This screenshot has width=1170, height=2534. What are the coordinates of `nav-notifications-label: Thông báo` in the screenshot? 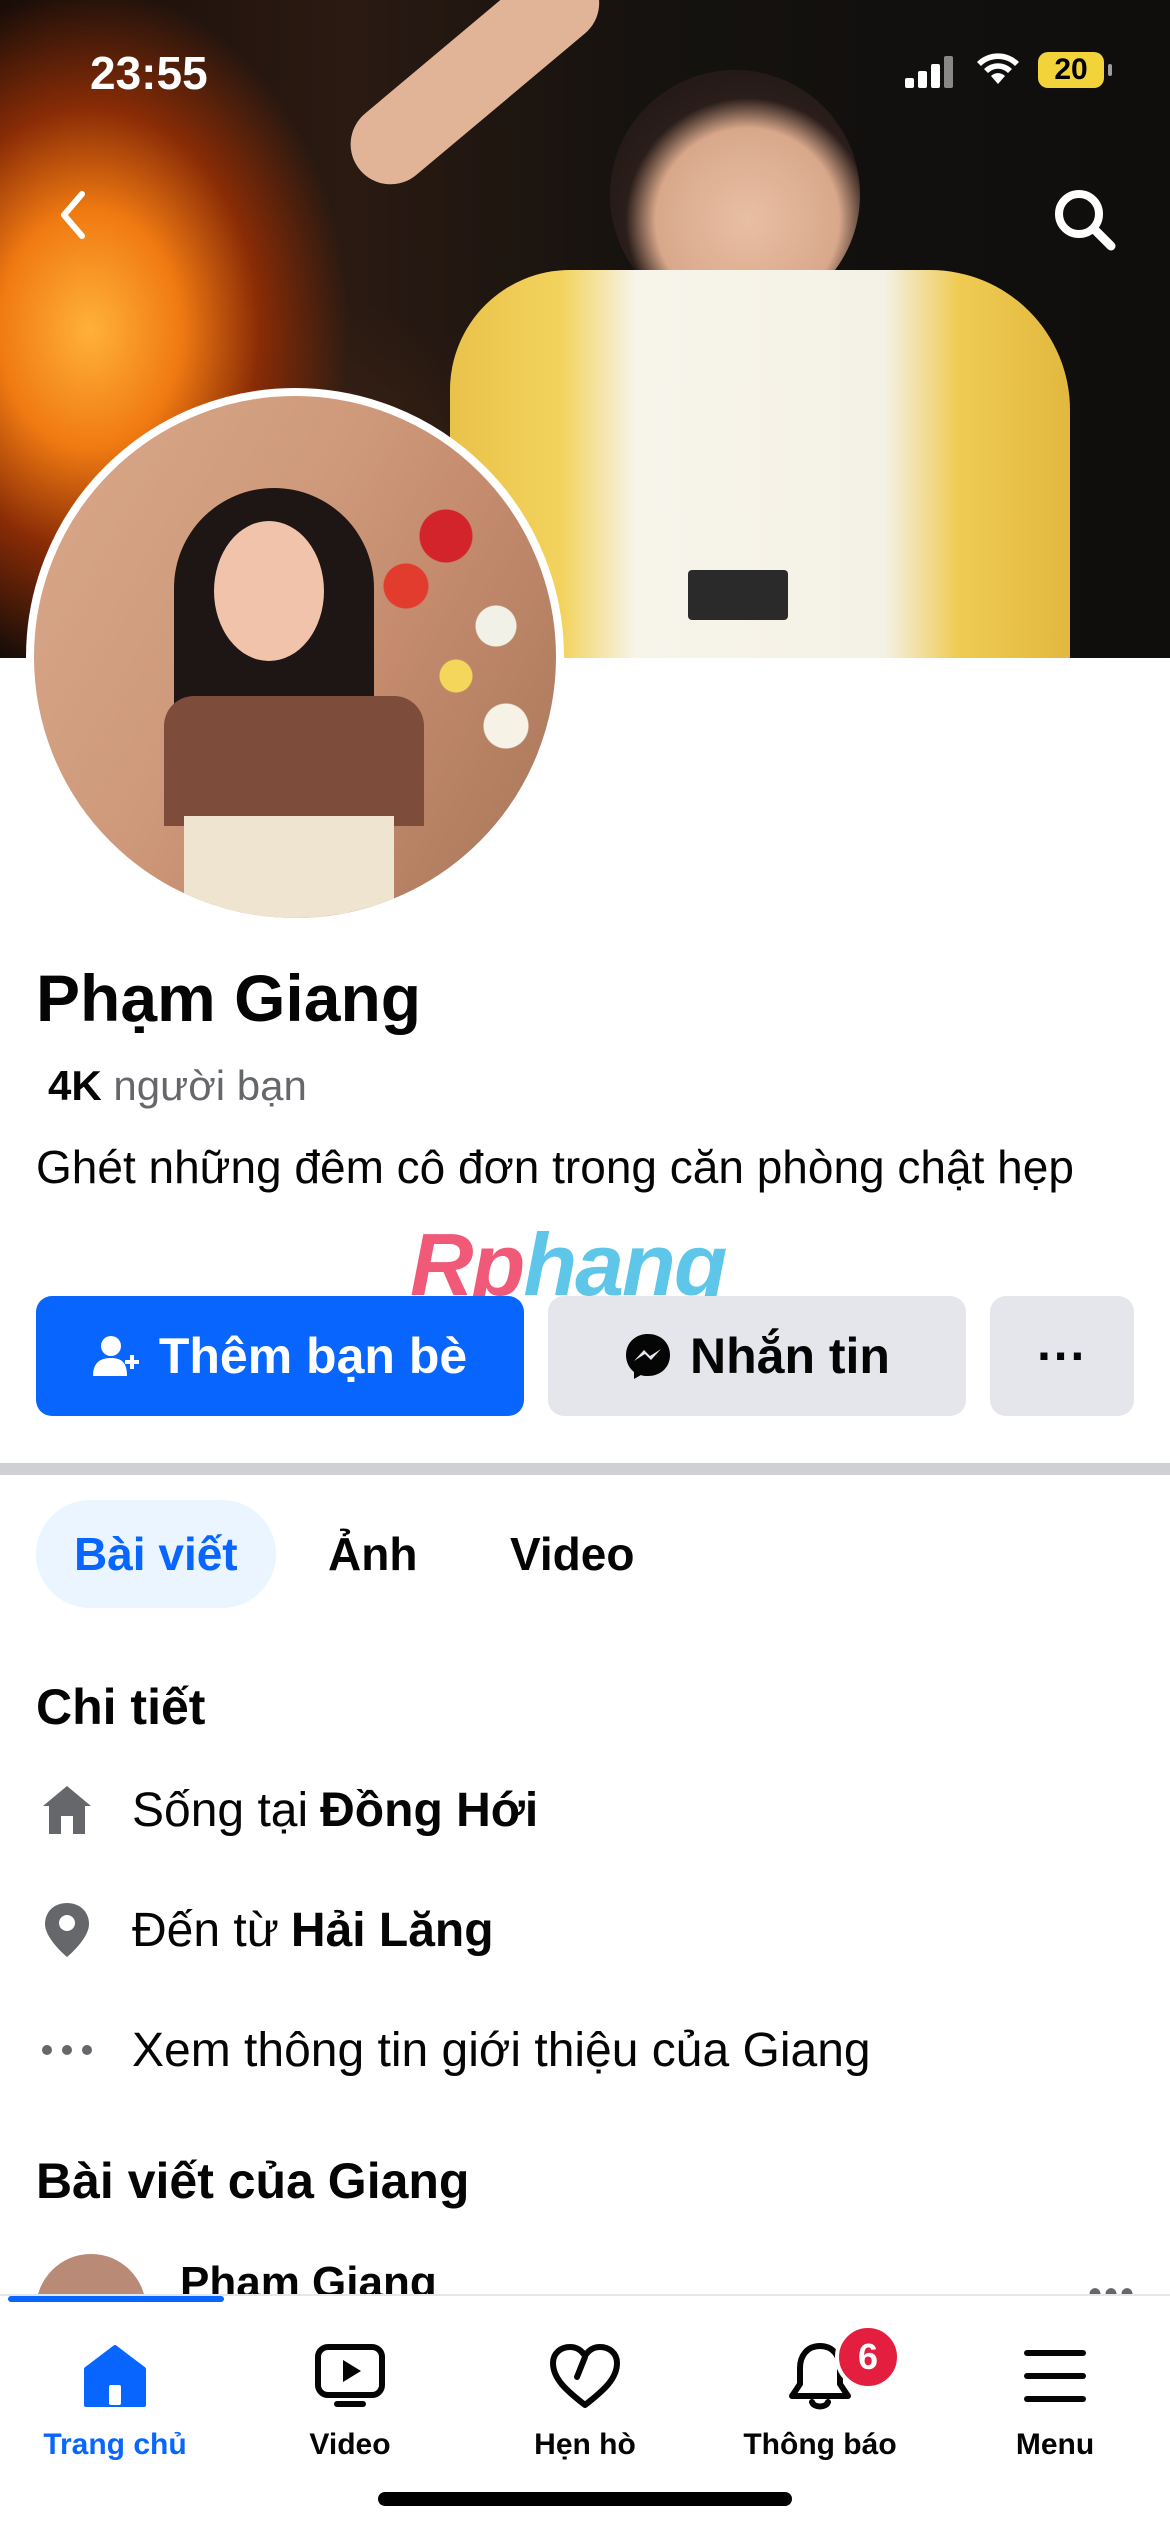 It's located at (820, 2444).